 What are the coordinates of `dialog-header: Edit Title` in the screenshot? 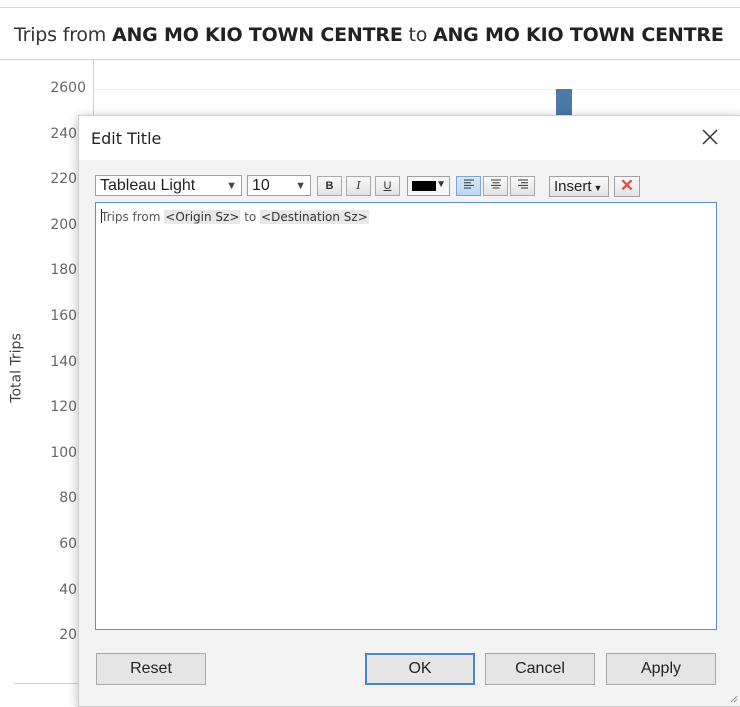 It's located at (409, 138).